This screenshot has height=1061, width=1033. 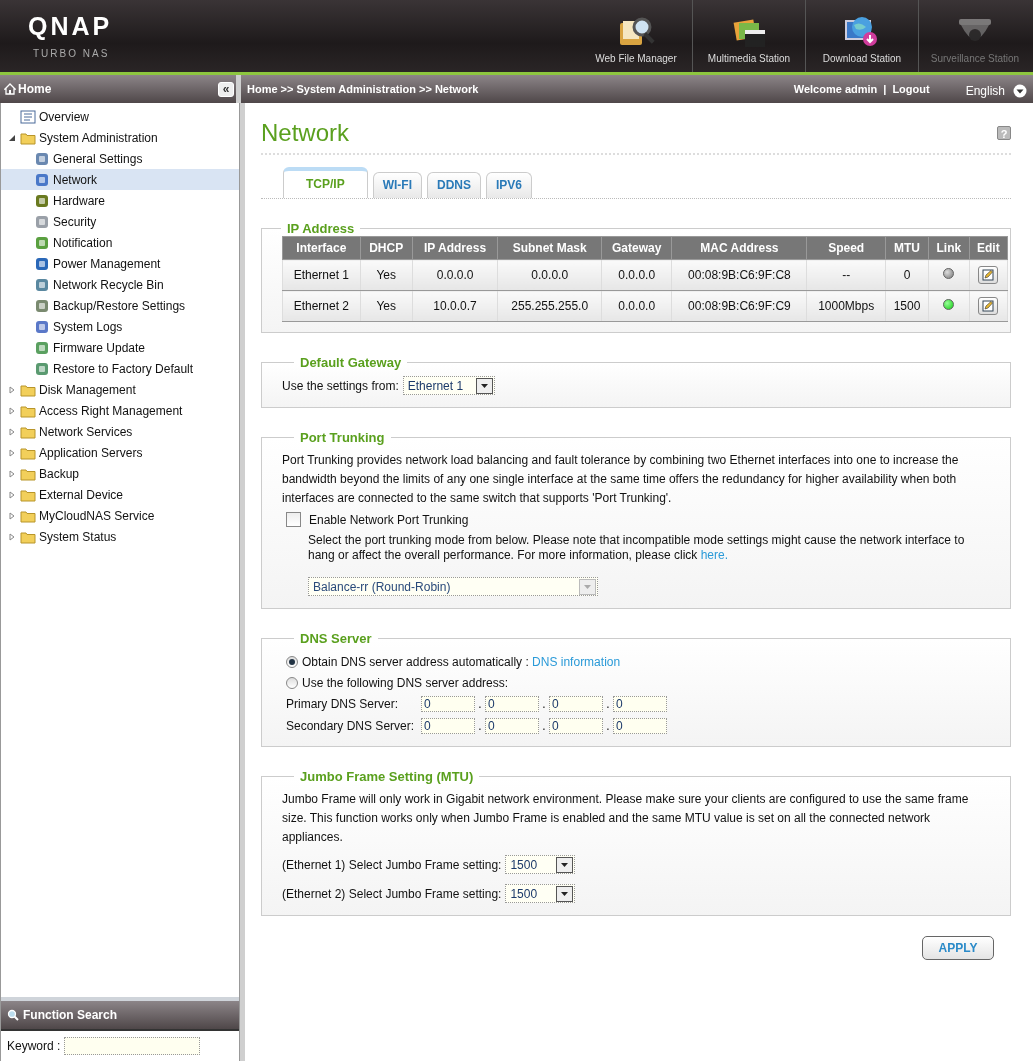 I want to click on field-label: (Ethernet 2) Select Jumbo Frame setting:, so click(x=392, y=893).